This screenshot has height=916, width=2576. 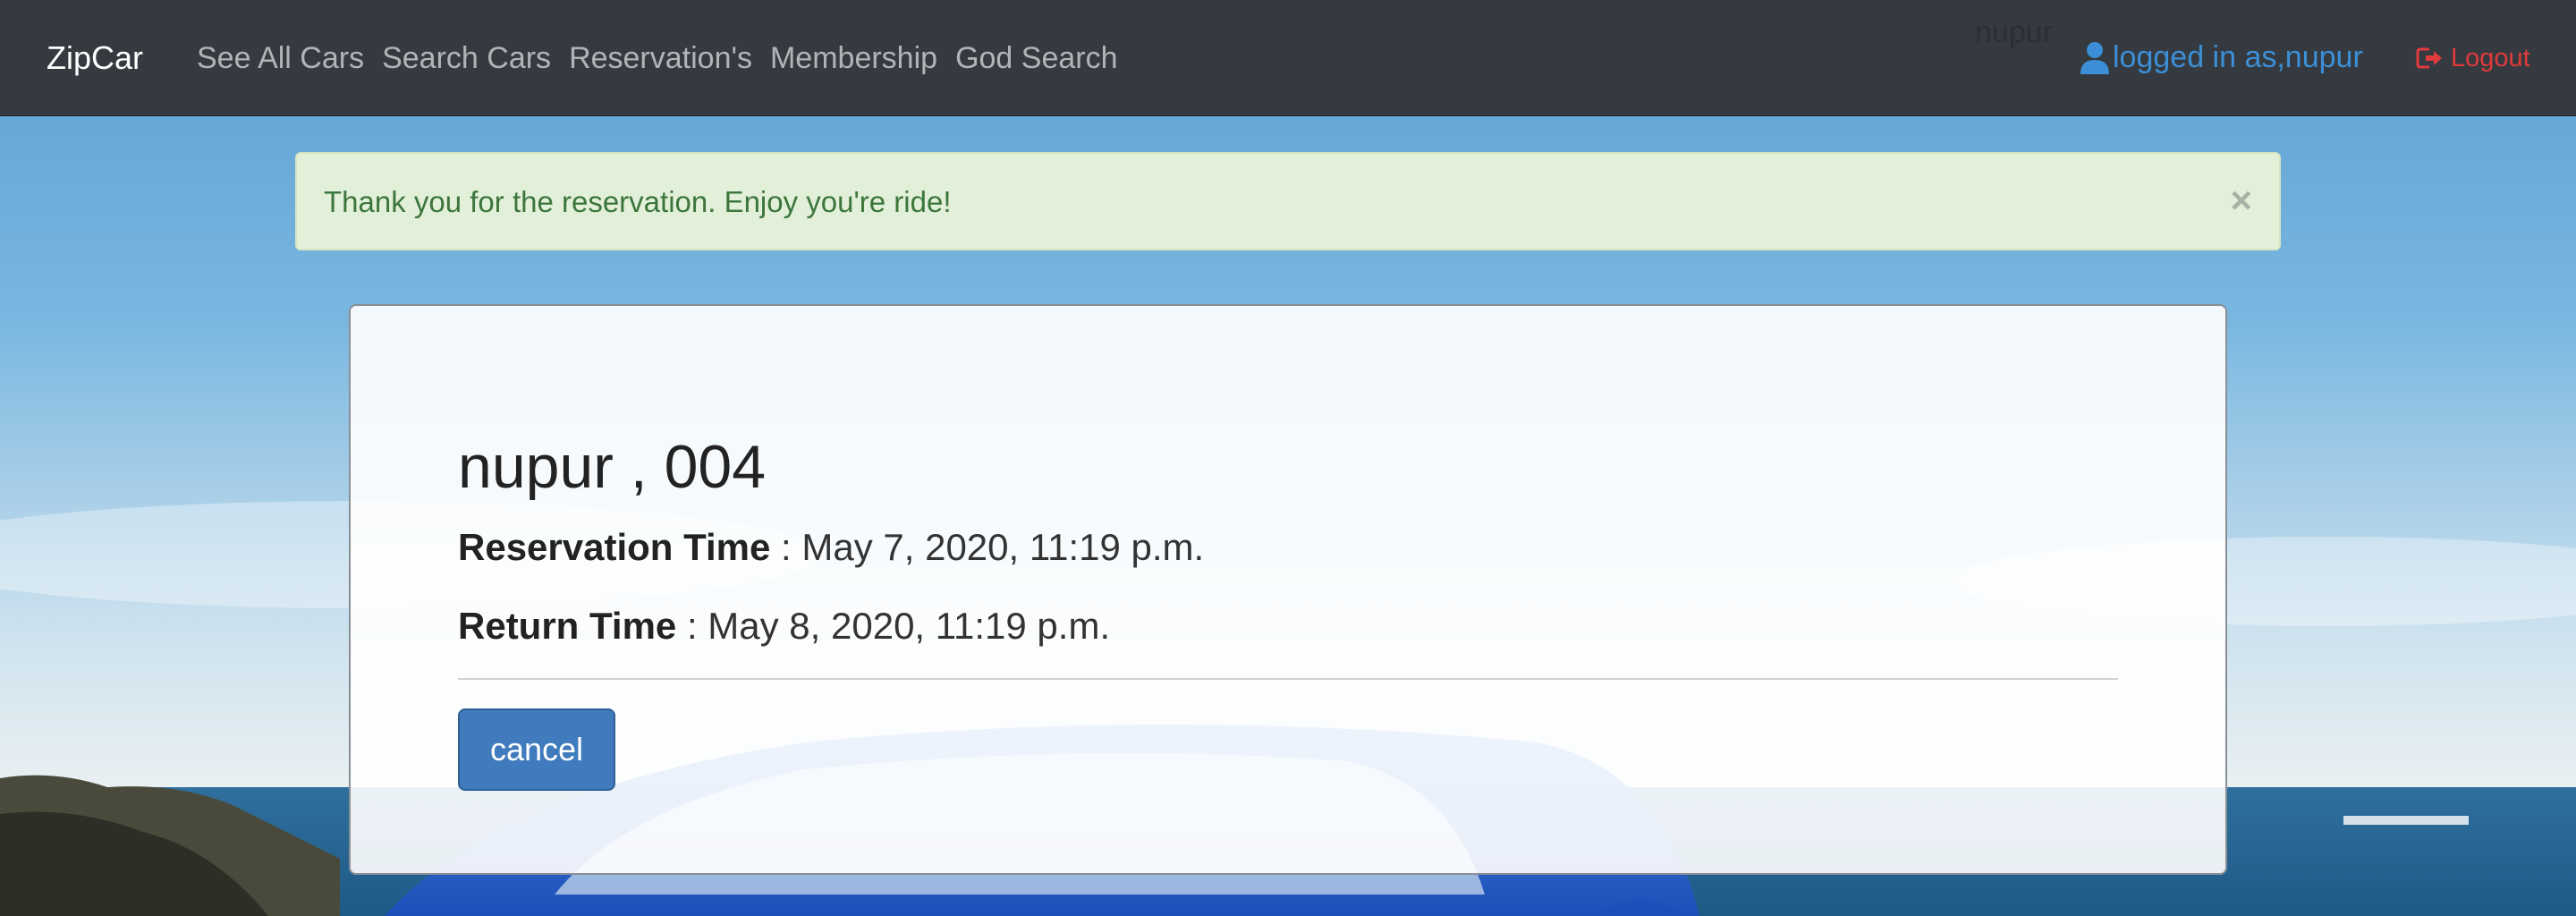 What do you see at coordinates (987, 547) in the screenshot?
I see `reservation-time-value: : May 7, 2020, 11:19 p.m.` at bounding box center [987, 547].